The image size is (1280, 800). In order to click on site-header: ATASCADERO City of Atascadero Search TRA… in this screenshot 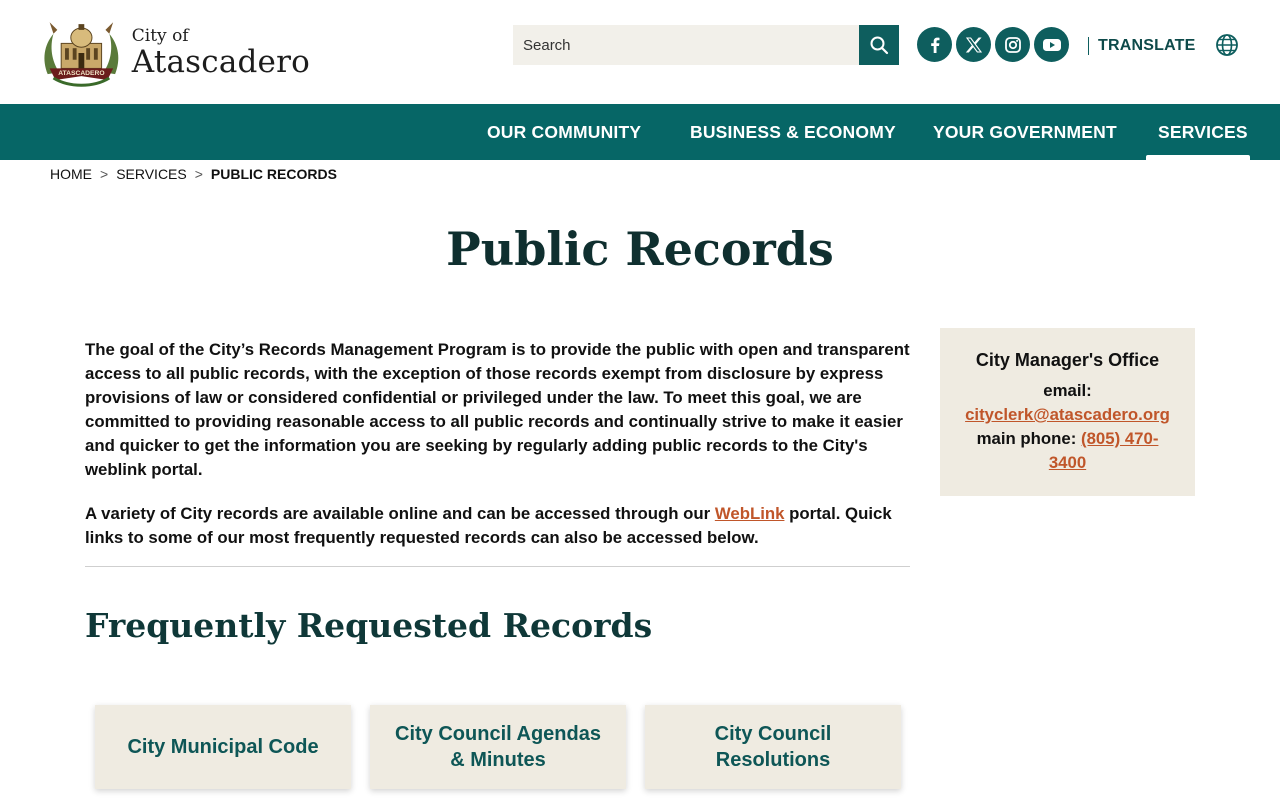, I will do `click(640, 52)`.